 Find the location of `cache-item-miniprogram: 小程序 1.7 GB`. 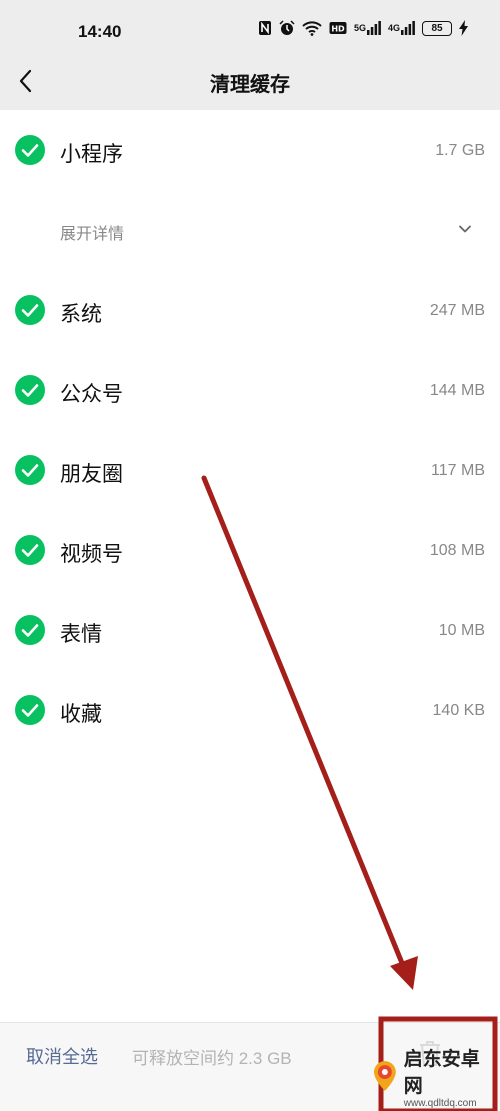

cache-item-miniprogram: 小程序 1.7 GB is located at coordinates (250, 150).